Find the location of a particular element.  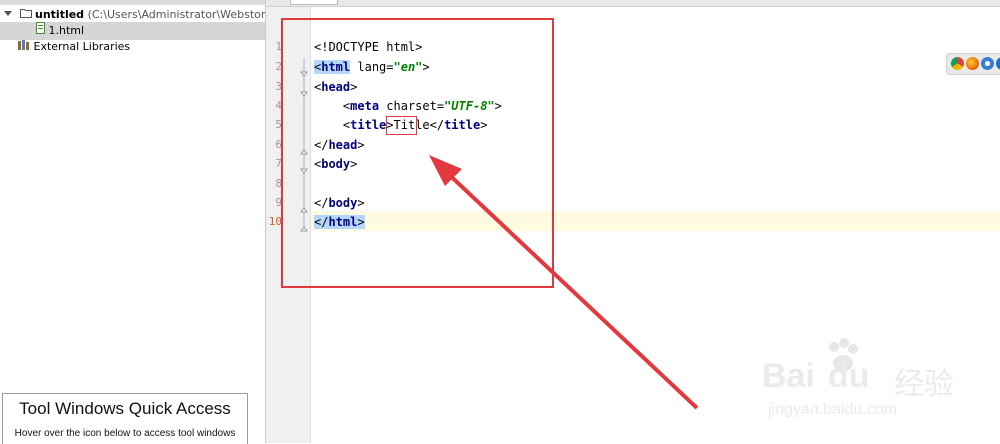

watermark-brand-2: du is located at coordinates (849, 376).